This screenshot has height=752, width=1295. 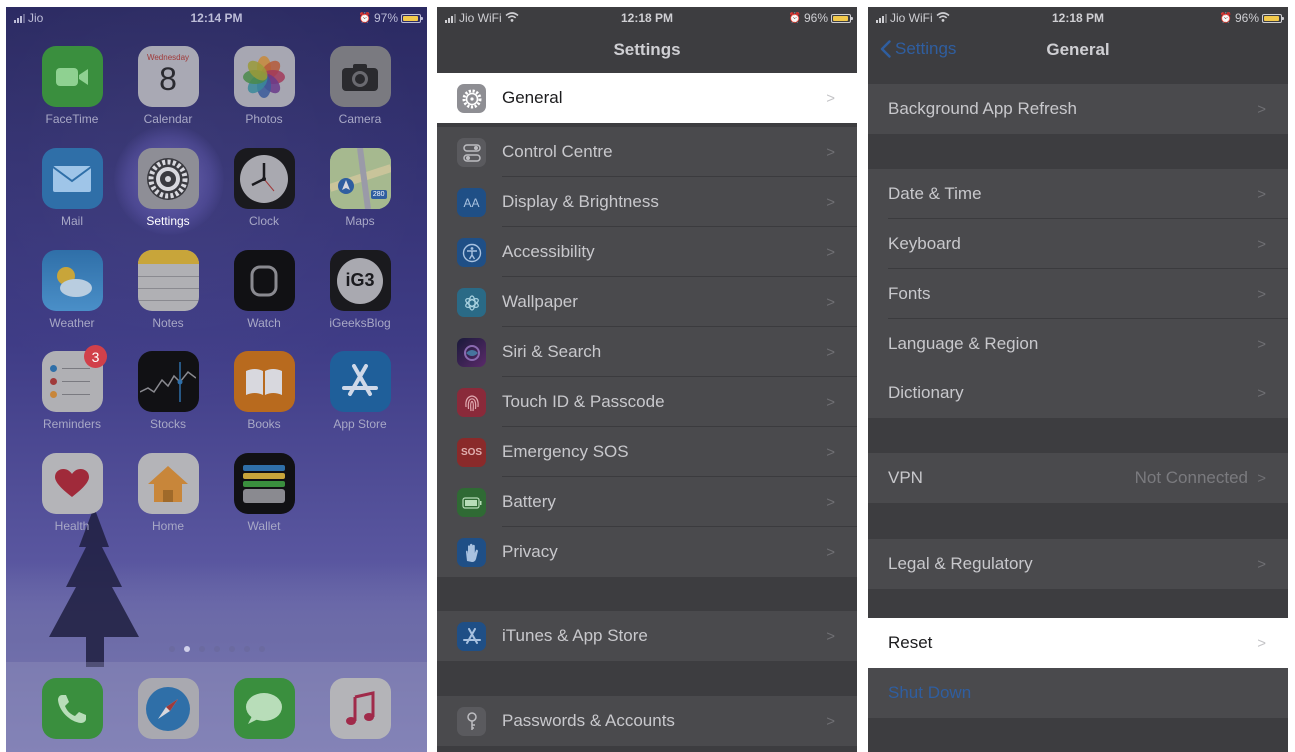 I want to click on app-label: FaceTime, so click(x=72, y=119).